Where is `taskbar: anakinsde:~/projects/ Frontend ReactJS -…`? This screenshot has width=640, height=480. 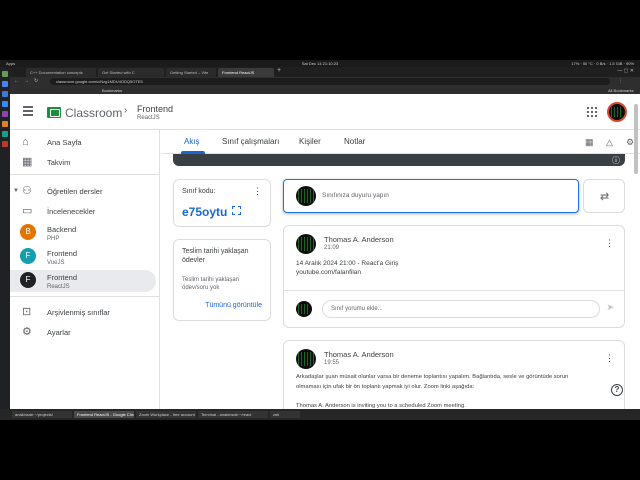 taskbar: anakinsde:~/projects/ Frontend ReactJS -… is located at coordinates (320, 414).